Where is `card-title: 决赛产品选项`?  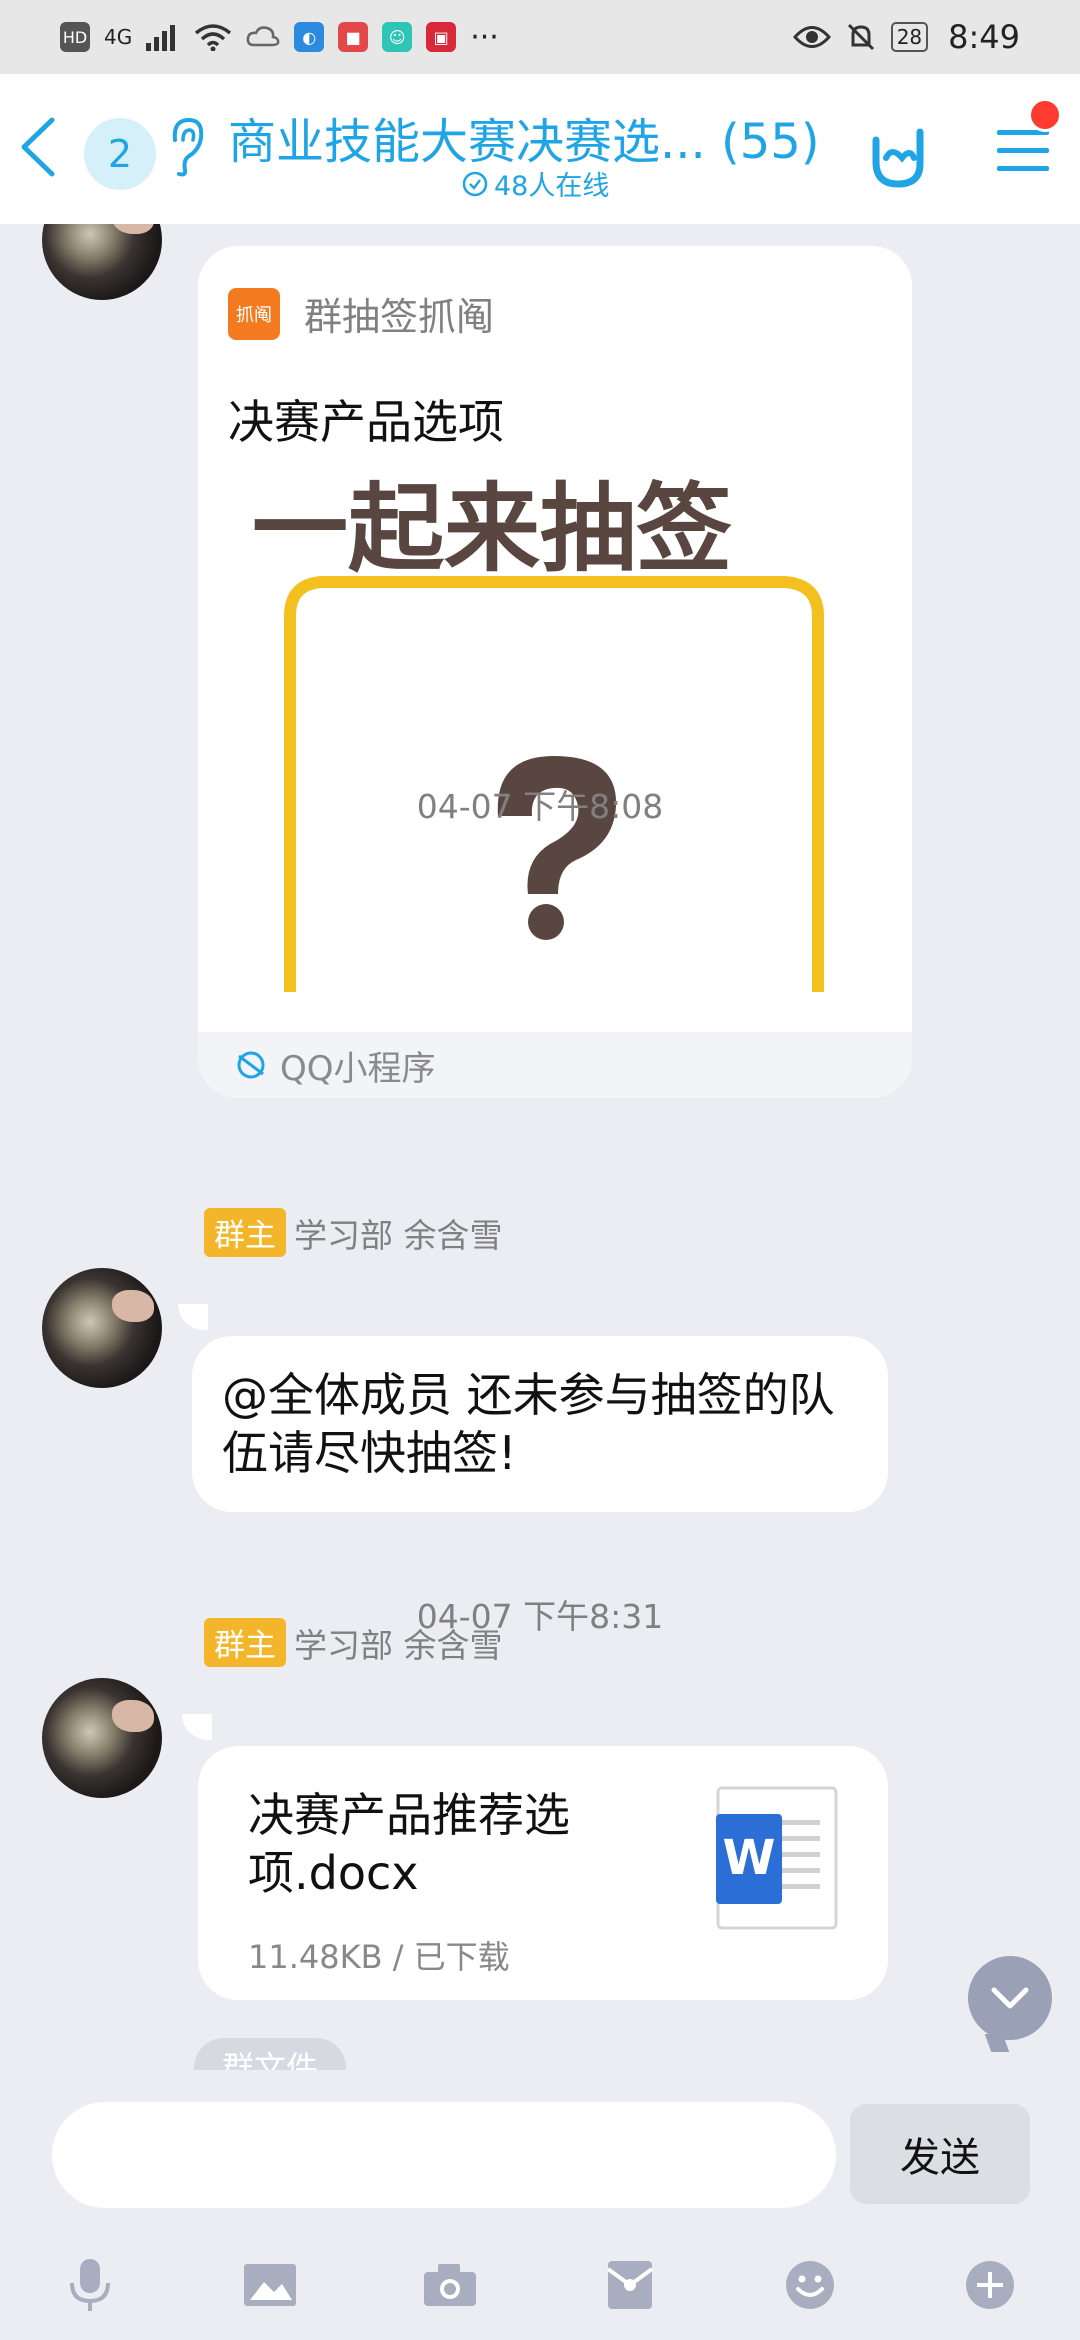
card-title: 决赛产品选项 is located at coordinates (366, 422).